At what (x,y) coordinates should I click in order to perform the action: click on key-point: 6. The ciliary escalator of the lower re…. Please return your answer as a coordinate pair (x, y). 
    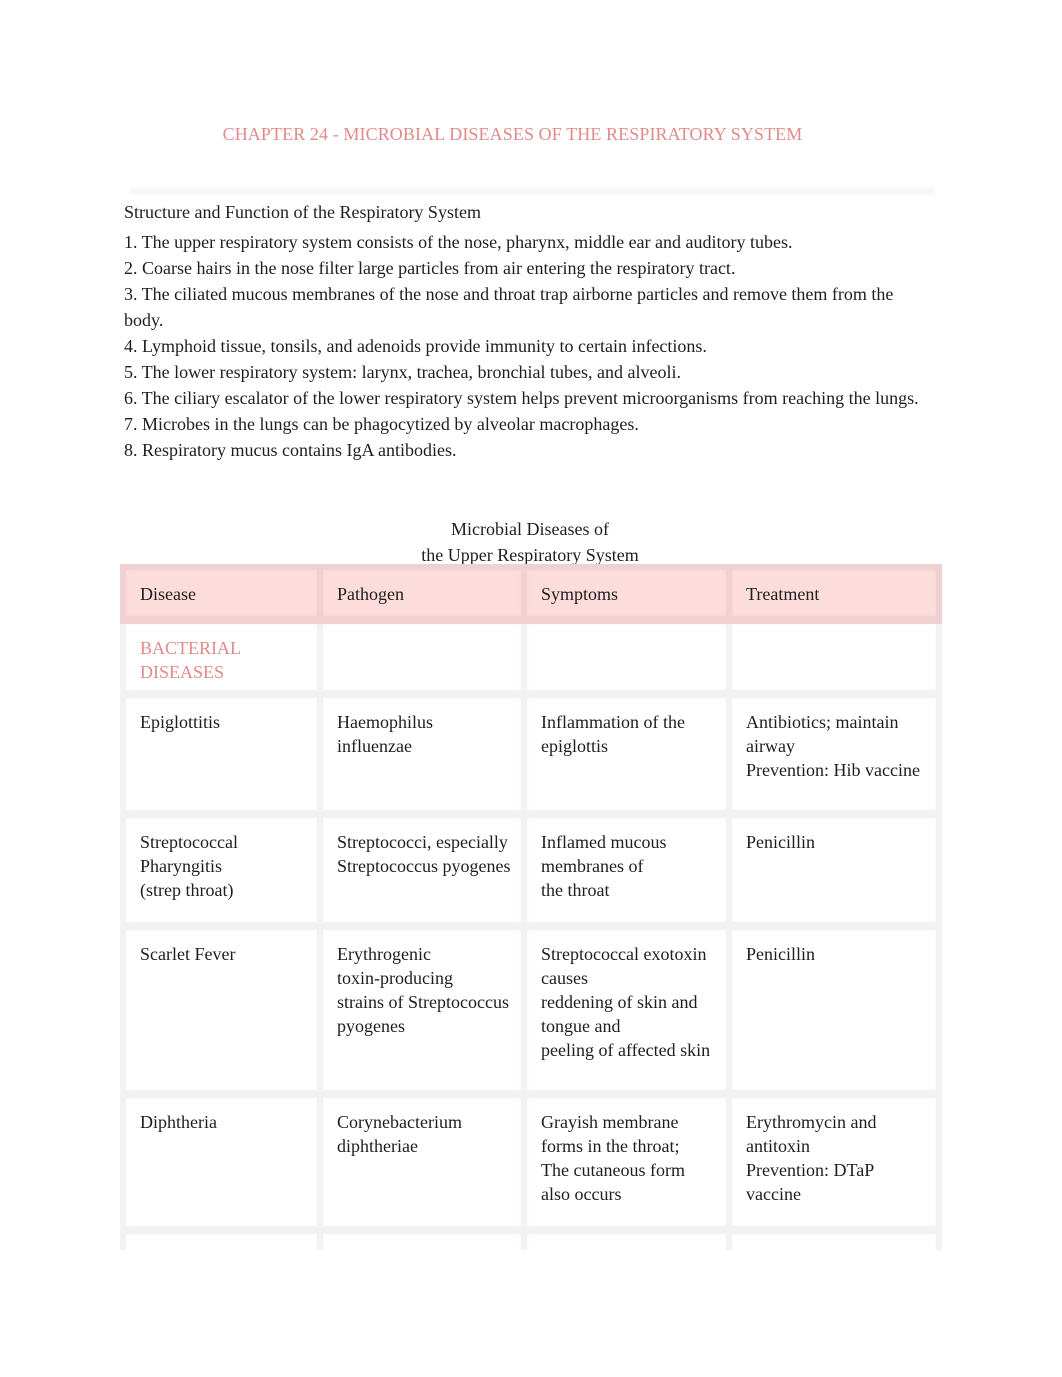
    Looking at the image, I should click on (521, 398).